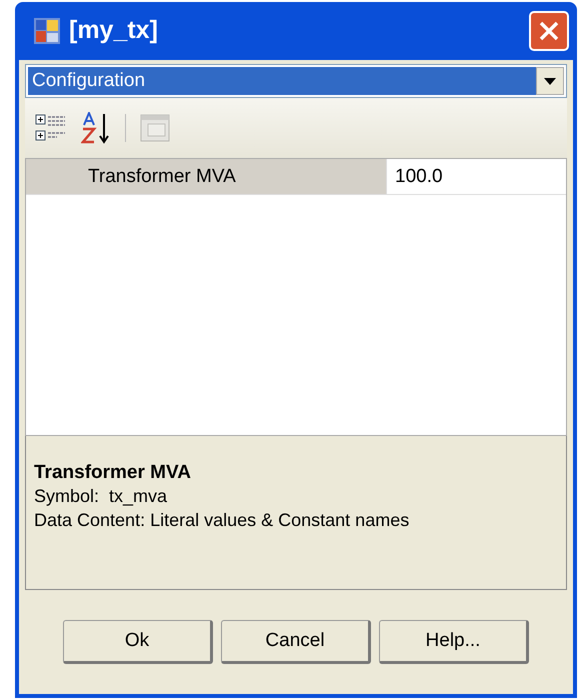  Describe the element at coordinates (138, 642) in the screenshot. I see `dialog-button: Ok` at that location.